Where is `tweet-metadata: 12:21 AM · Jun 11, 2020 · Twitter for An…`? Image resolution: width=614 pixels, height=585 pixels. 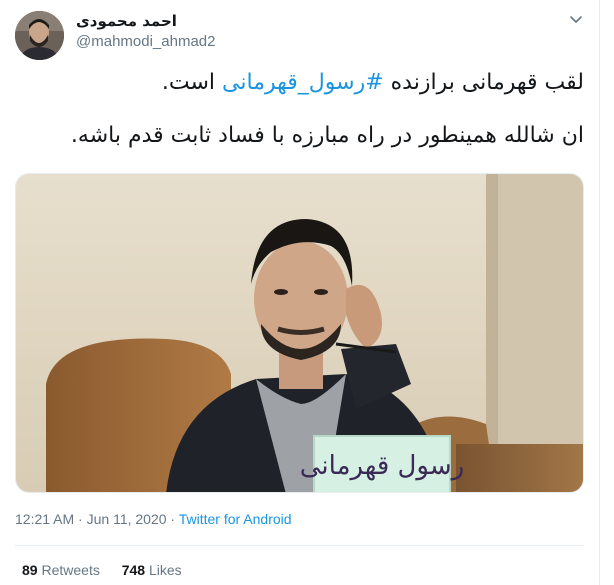
tweet-metadata: 12:21 AM · Jun 11, 2020 · Twitter for An… is located at coordinates (153, 519).